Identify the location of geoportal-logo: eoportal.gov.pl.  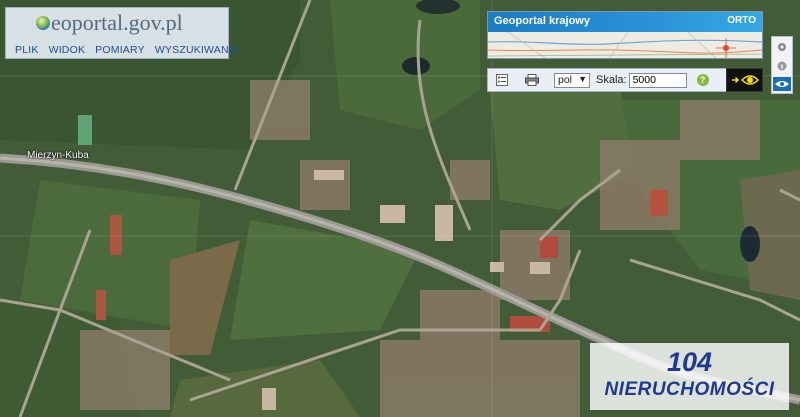
(109, 23).